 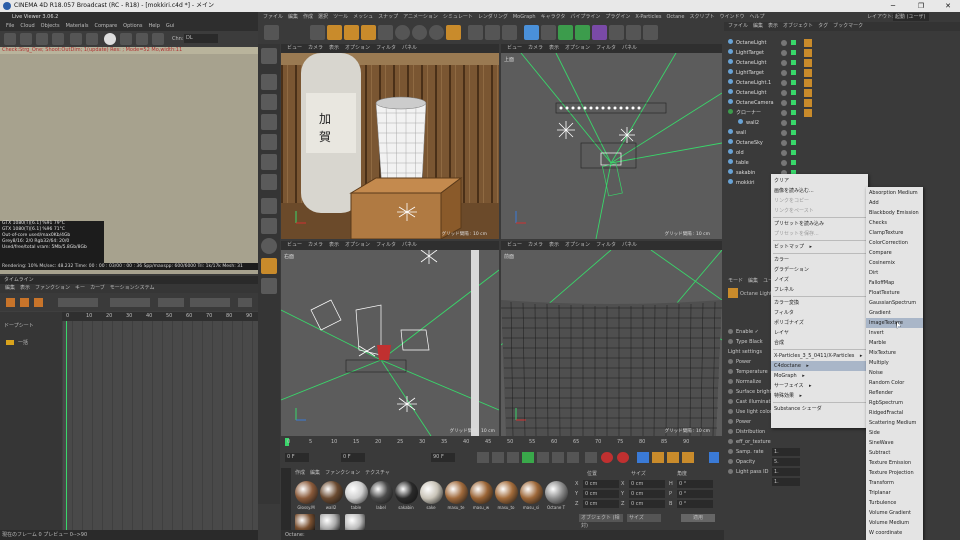 What do you see at coordinates (739, 362) in the screenshot?
I see `attribute-row: Power` at bounding box center [739, 362].